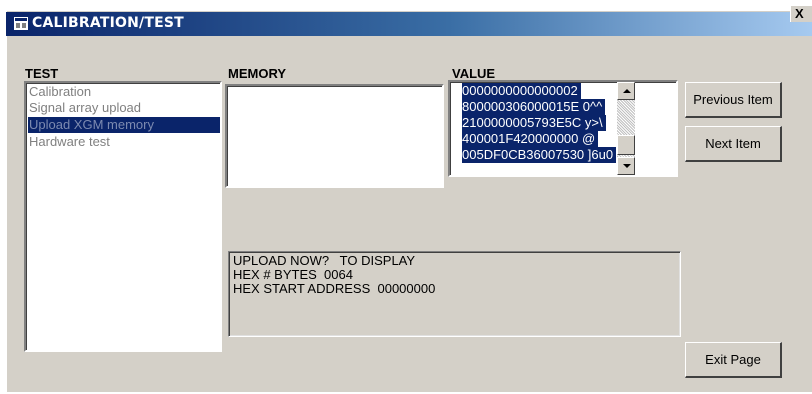 This screenshot has width=812, height=394. I want to click on window-icon, so click(21, 23).